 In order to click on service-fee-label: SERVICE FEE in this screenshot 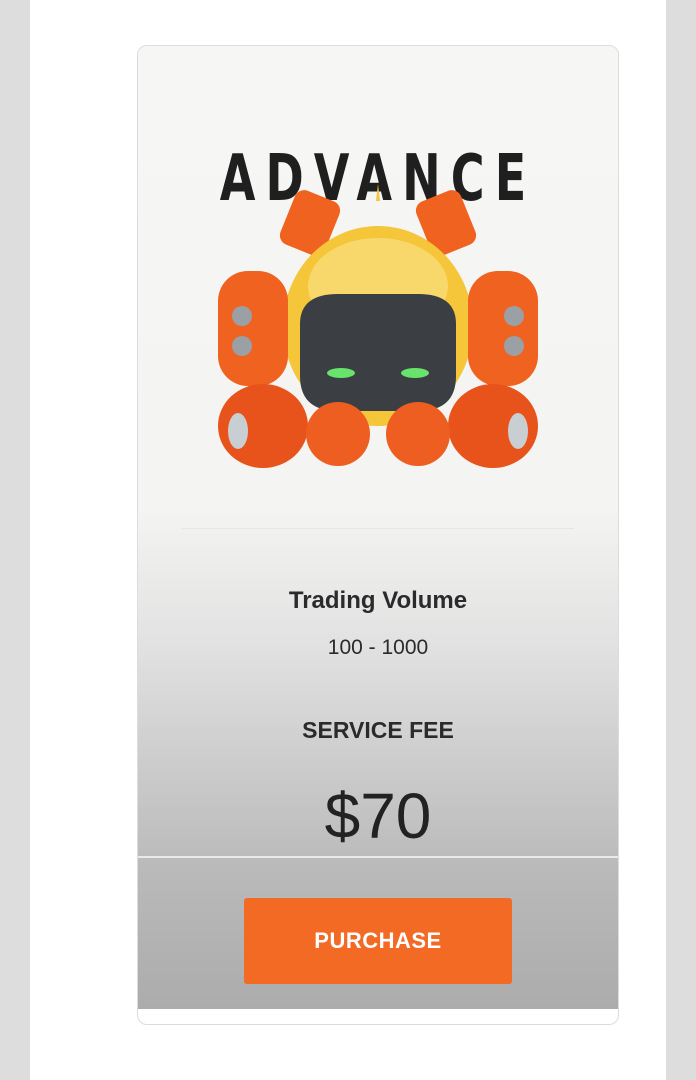, I will do `click(378, 730)`.